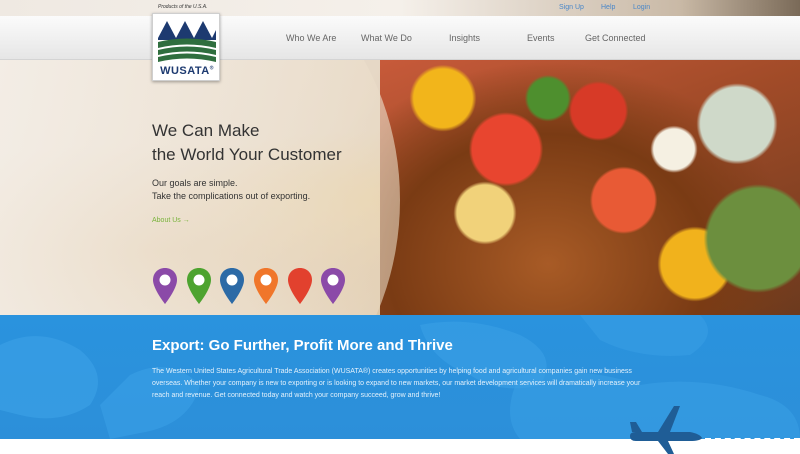 The width and height of the screenshot is (800, 454). Describe the element at coordinates (752, 439) in the screenshot. I see `flight-path-dashes` at that location.